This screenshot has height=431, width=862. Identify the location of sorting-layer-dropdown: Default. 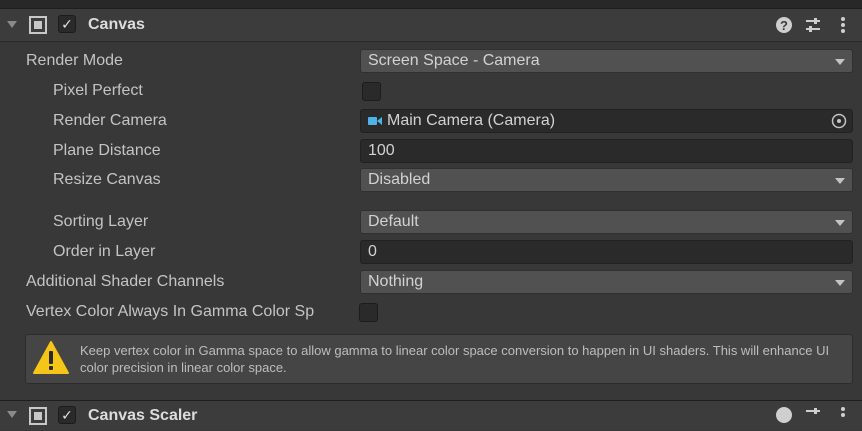
(606, 222).